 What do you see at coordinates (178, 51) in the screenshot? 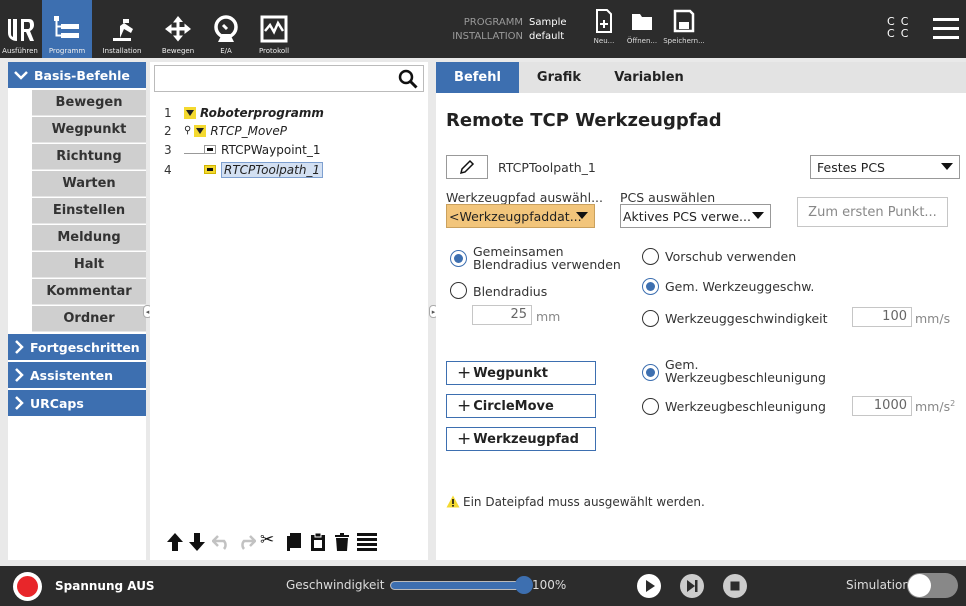
I see `nav-move-label: Bewegen` at bounding box center [178, 51].